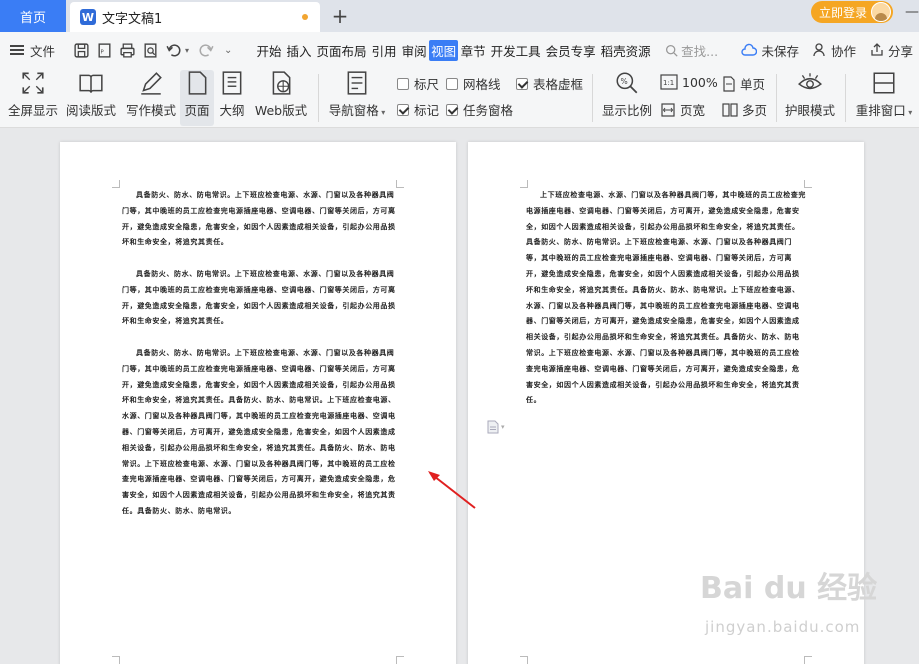 The image size is (919, 664). I want to click on single-page-icon, so click(729, 83).